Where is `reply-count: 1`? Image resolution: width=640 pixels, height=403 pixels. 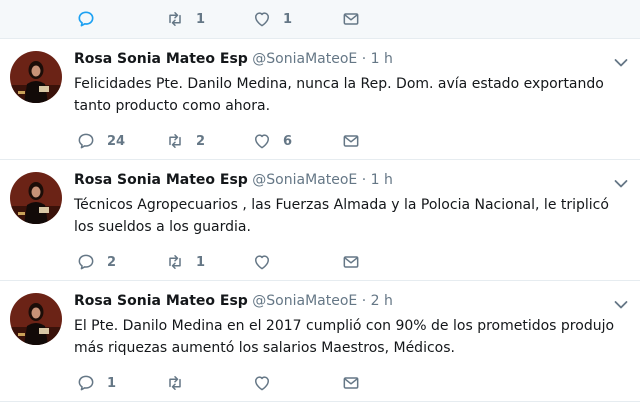 reply-count: 1 is located at coordinates (112, 383).